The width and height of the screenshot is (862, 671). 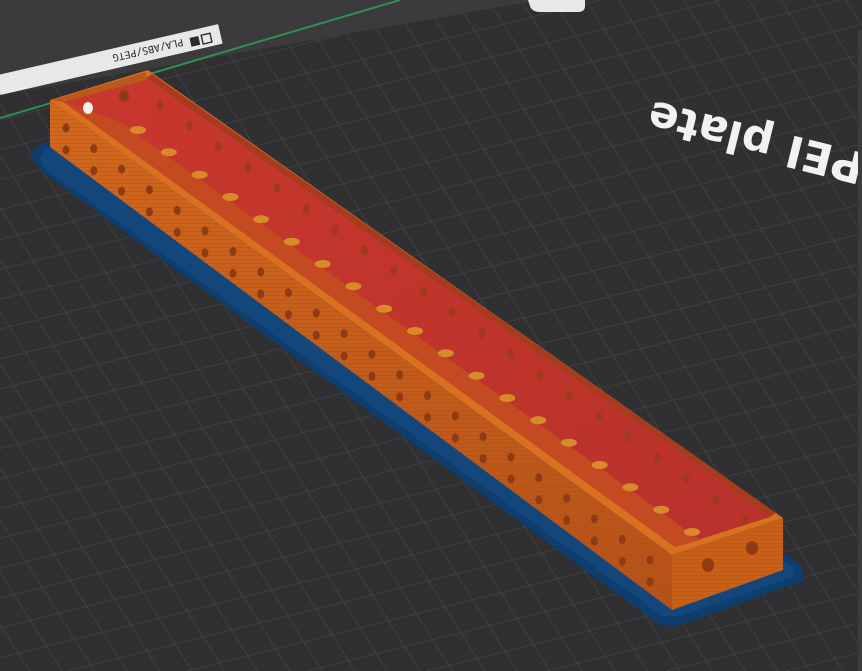 I want to click on viewport-tab, so click(x=556, y=6).